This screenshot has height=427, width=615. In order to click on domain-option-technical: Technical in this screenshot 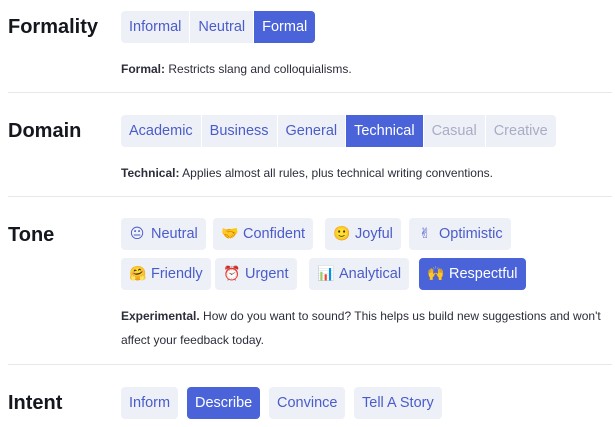, I will do `click(385, 131)`.